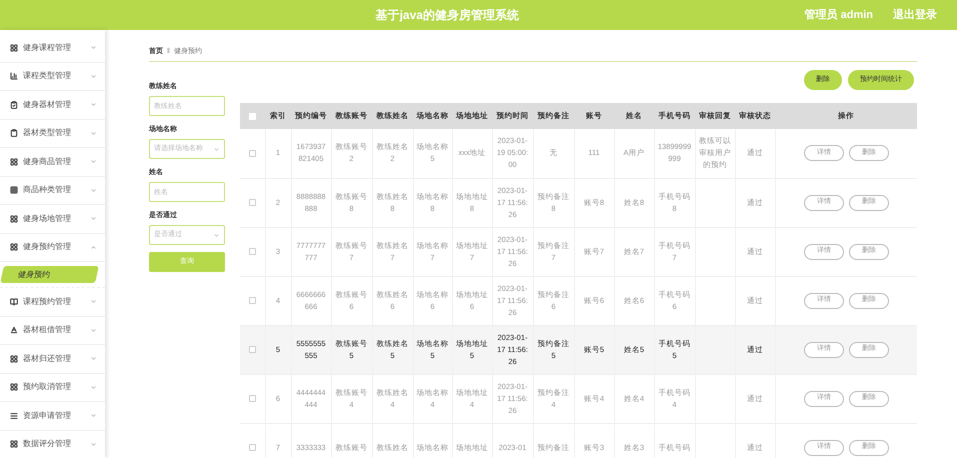  Describe the element at coordinates (52, 190) in the screenshot. I see `menu-item: 商品种类管理` at that location.